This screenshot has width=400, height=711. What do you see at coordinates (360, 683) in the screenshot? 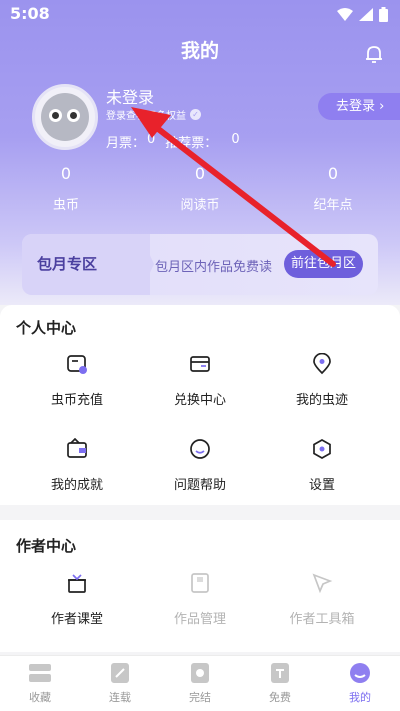
I see `tab-me: 我的` at bounding box center [360, 683].